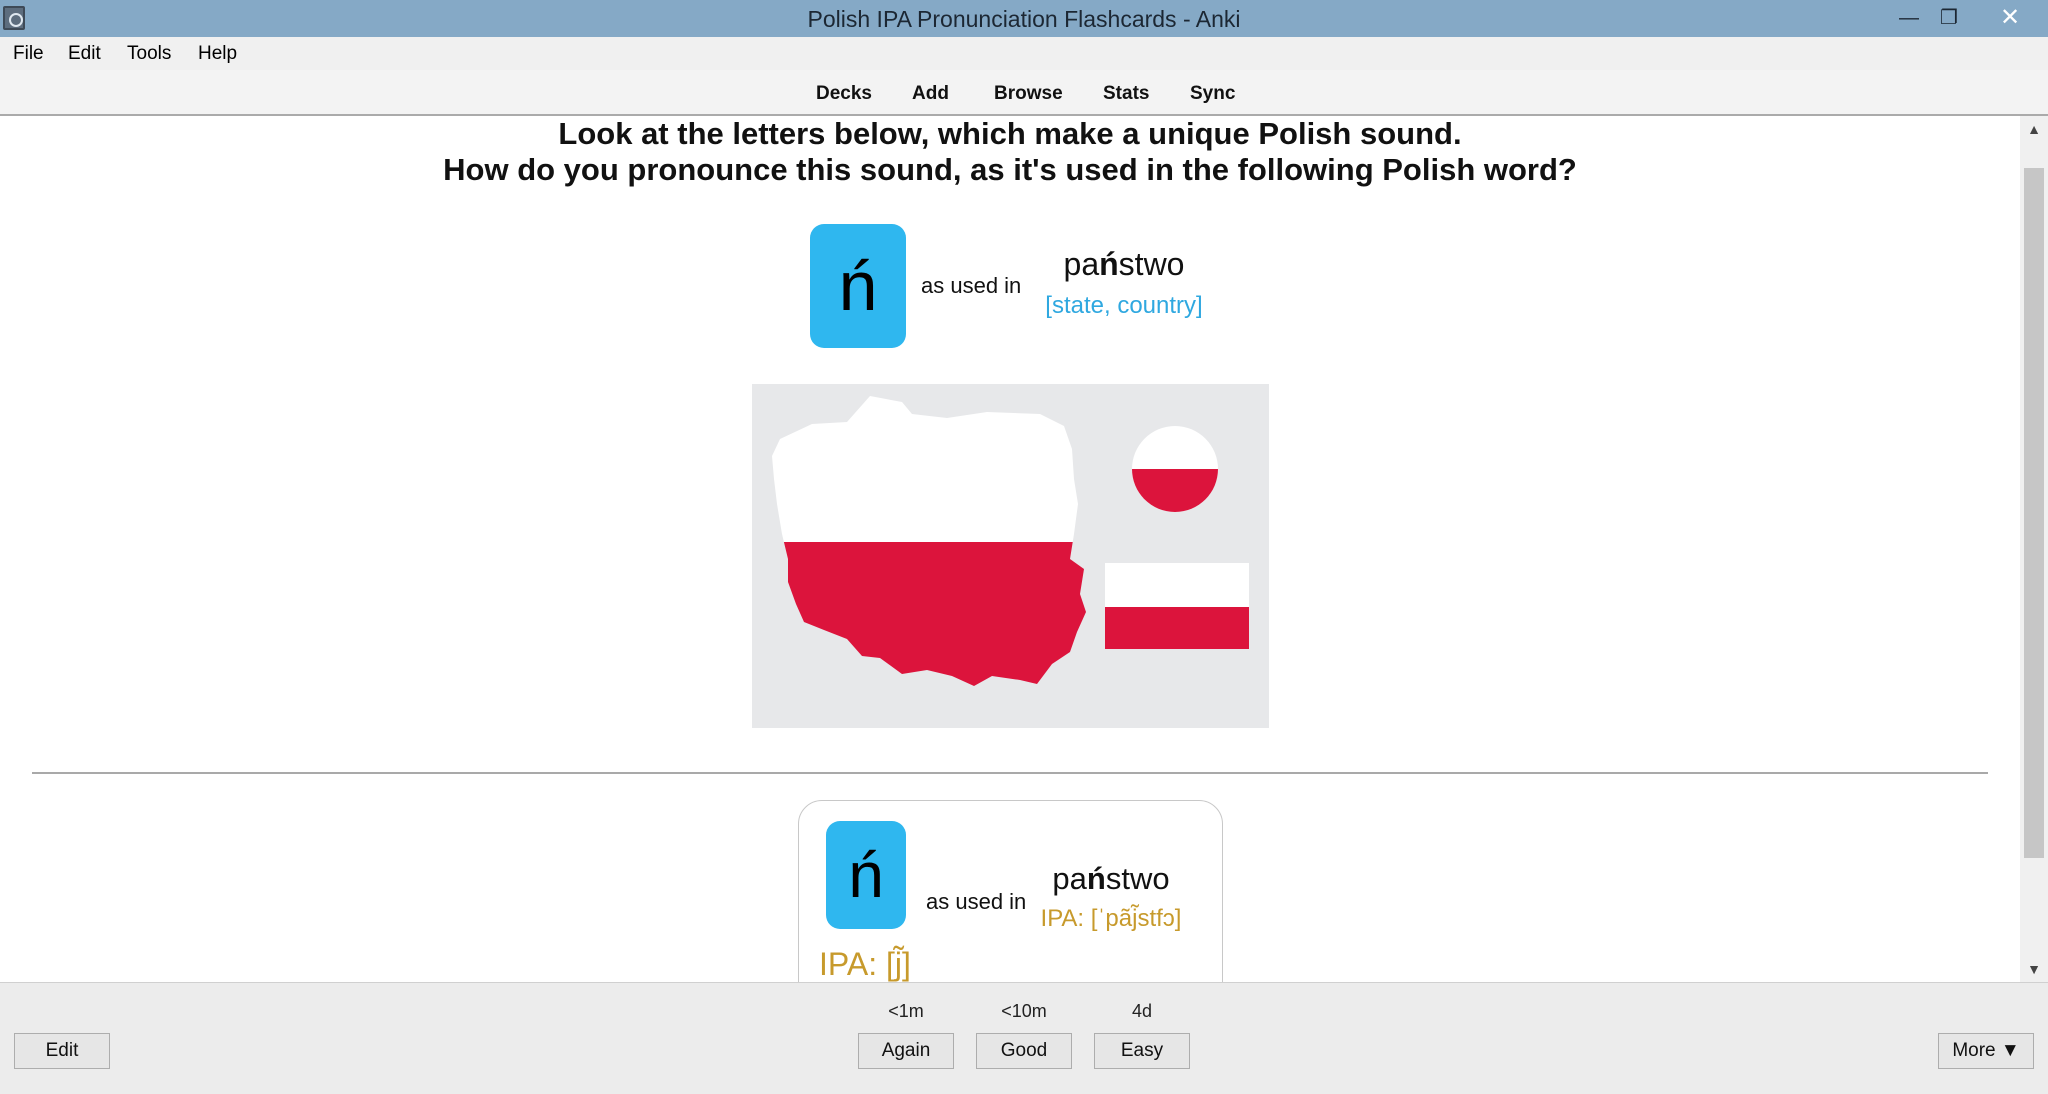 Image resolution: width=2048 pixels, height=1094 pixels. Describe the element at coordinates (976, 901) in the screenshot. I see `answer-as-used-in-label: as used in` at that location.